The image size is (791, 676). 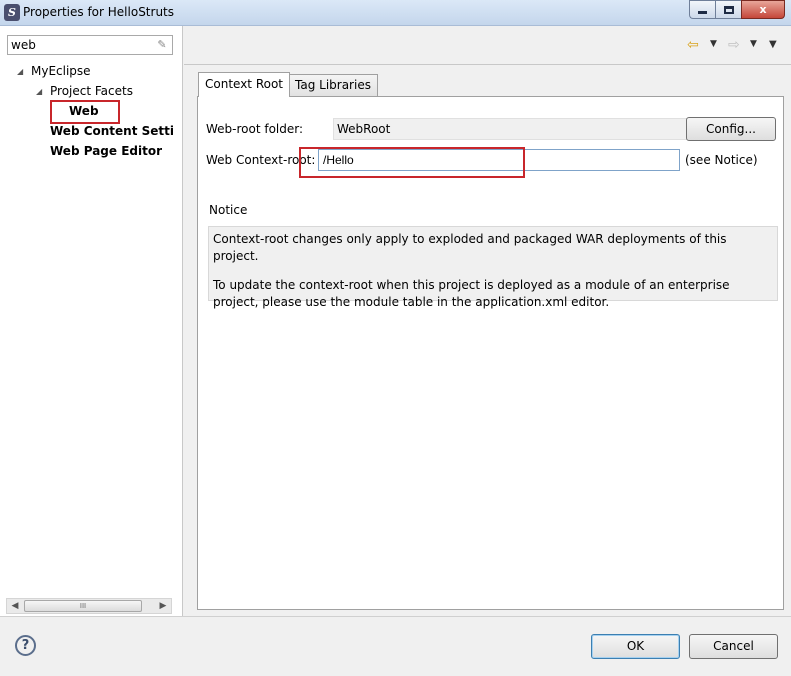 I want to click on header-divider, so click(x=487, y=64).